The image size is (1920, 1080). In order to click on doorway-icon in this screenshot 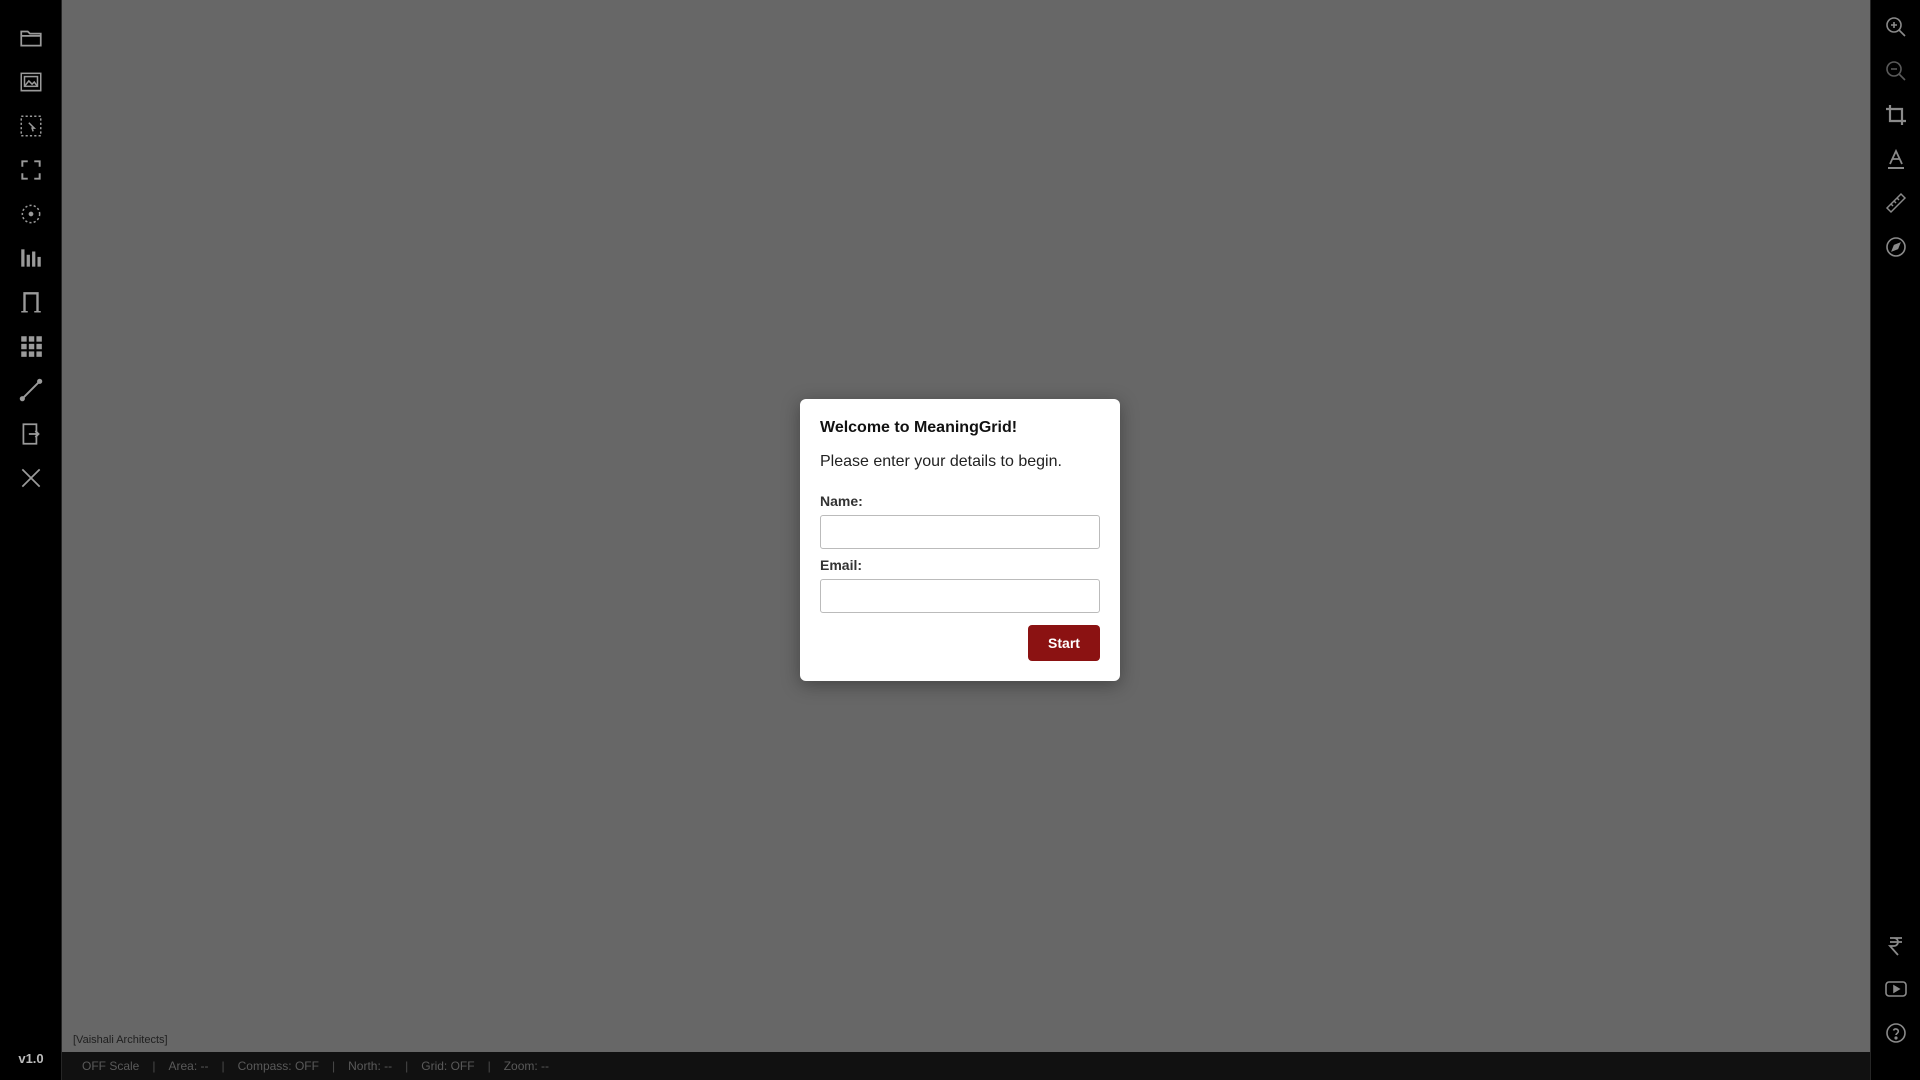, I will do `click(31, 302)`.